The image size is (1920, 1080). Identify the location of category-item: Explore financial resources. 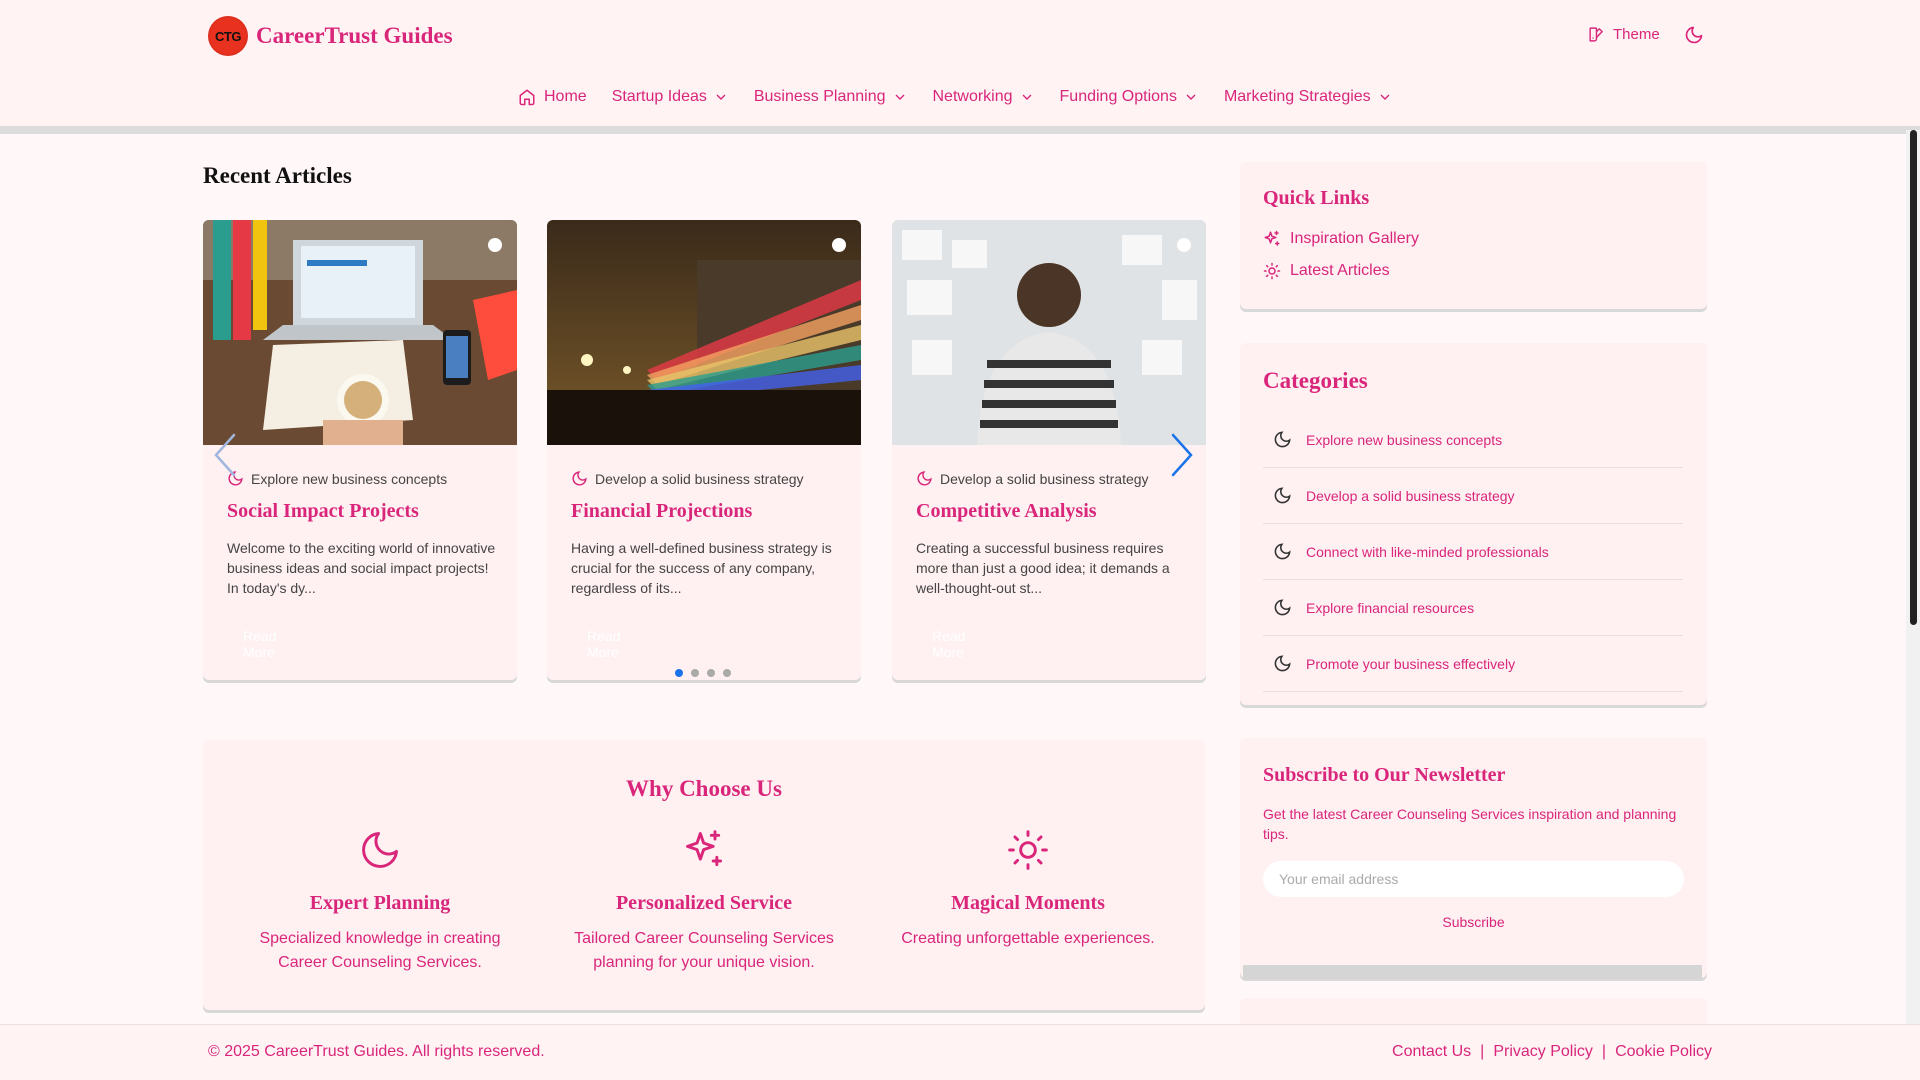
(1473, 608).